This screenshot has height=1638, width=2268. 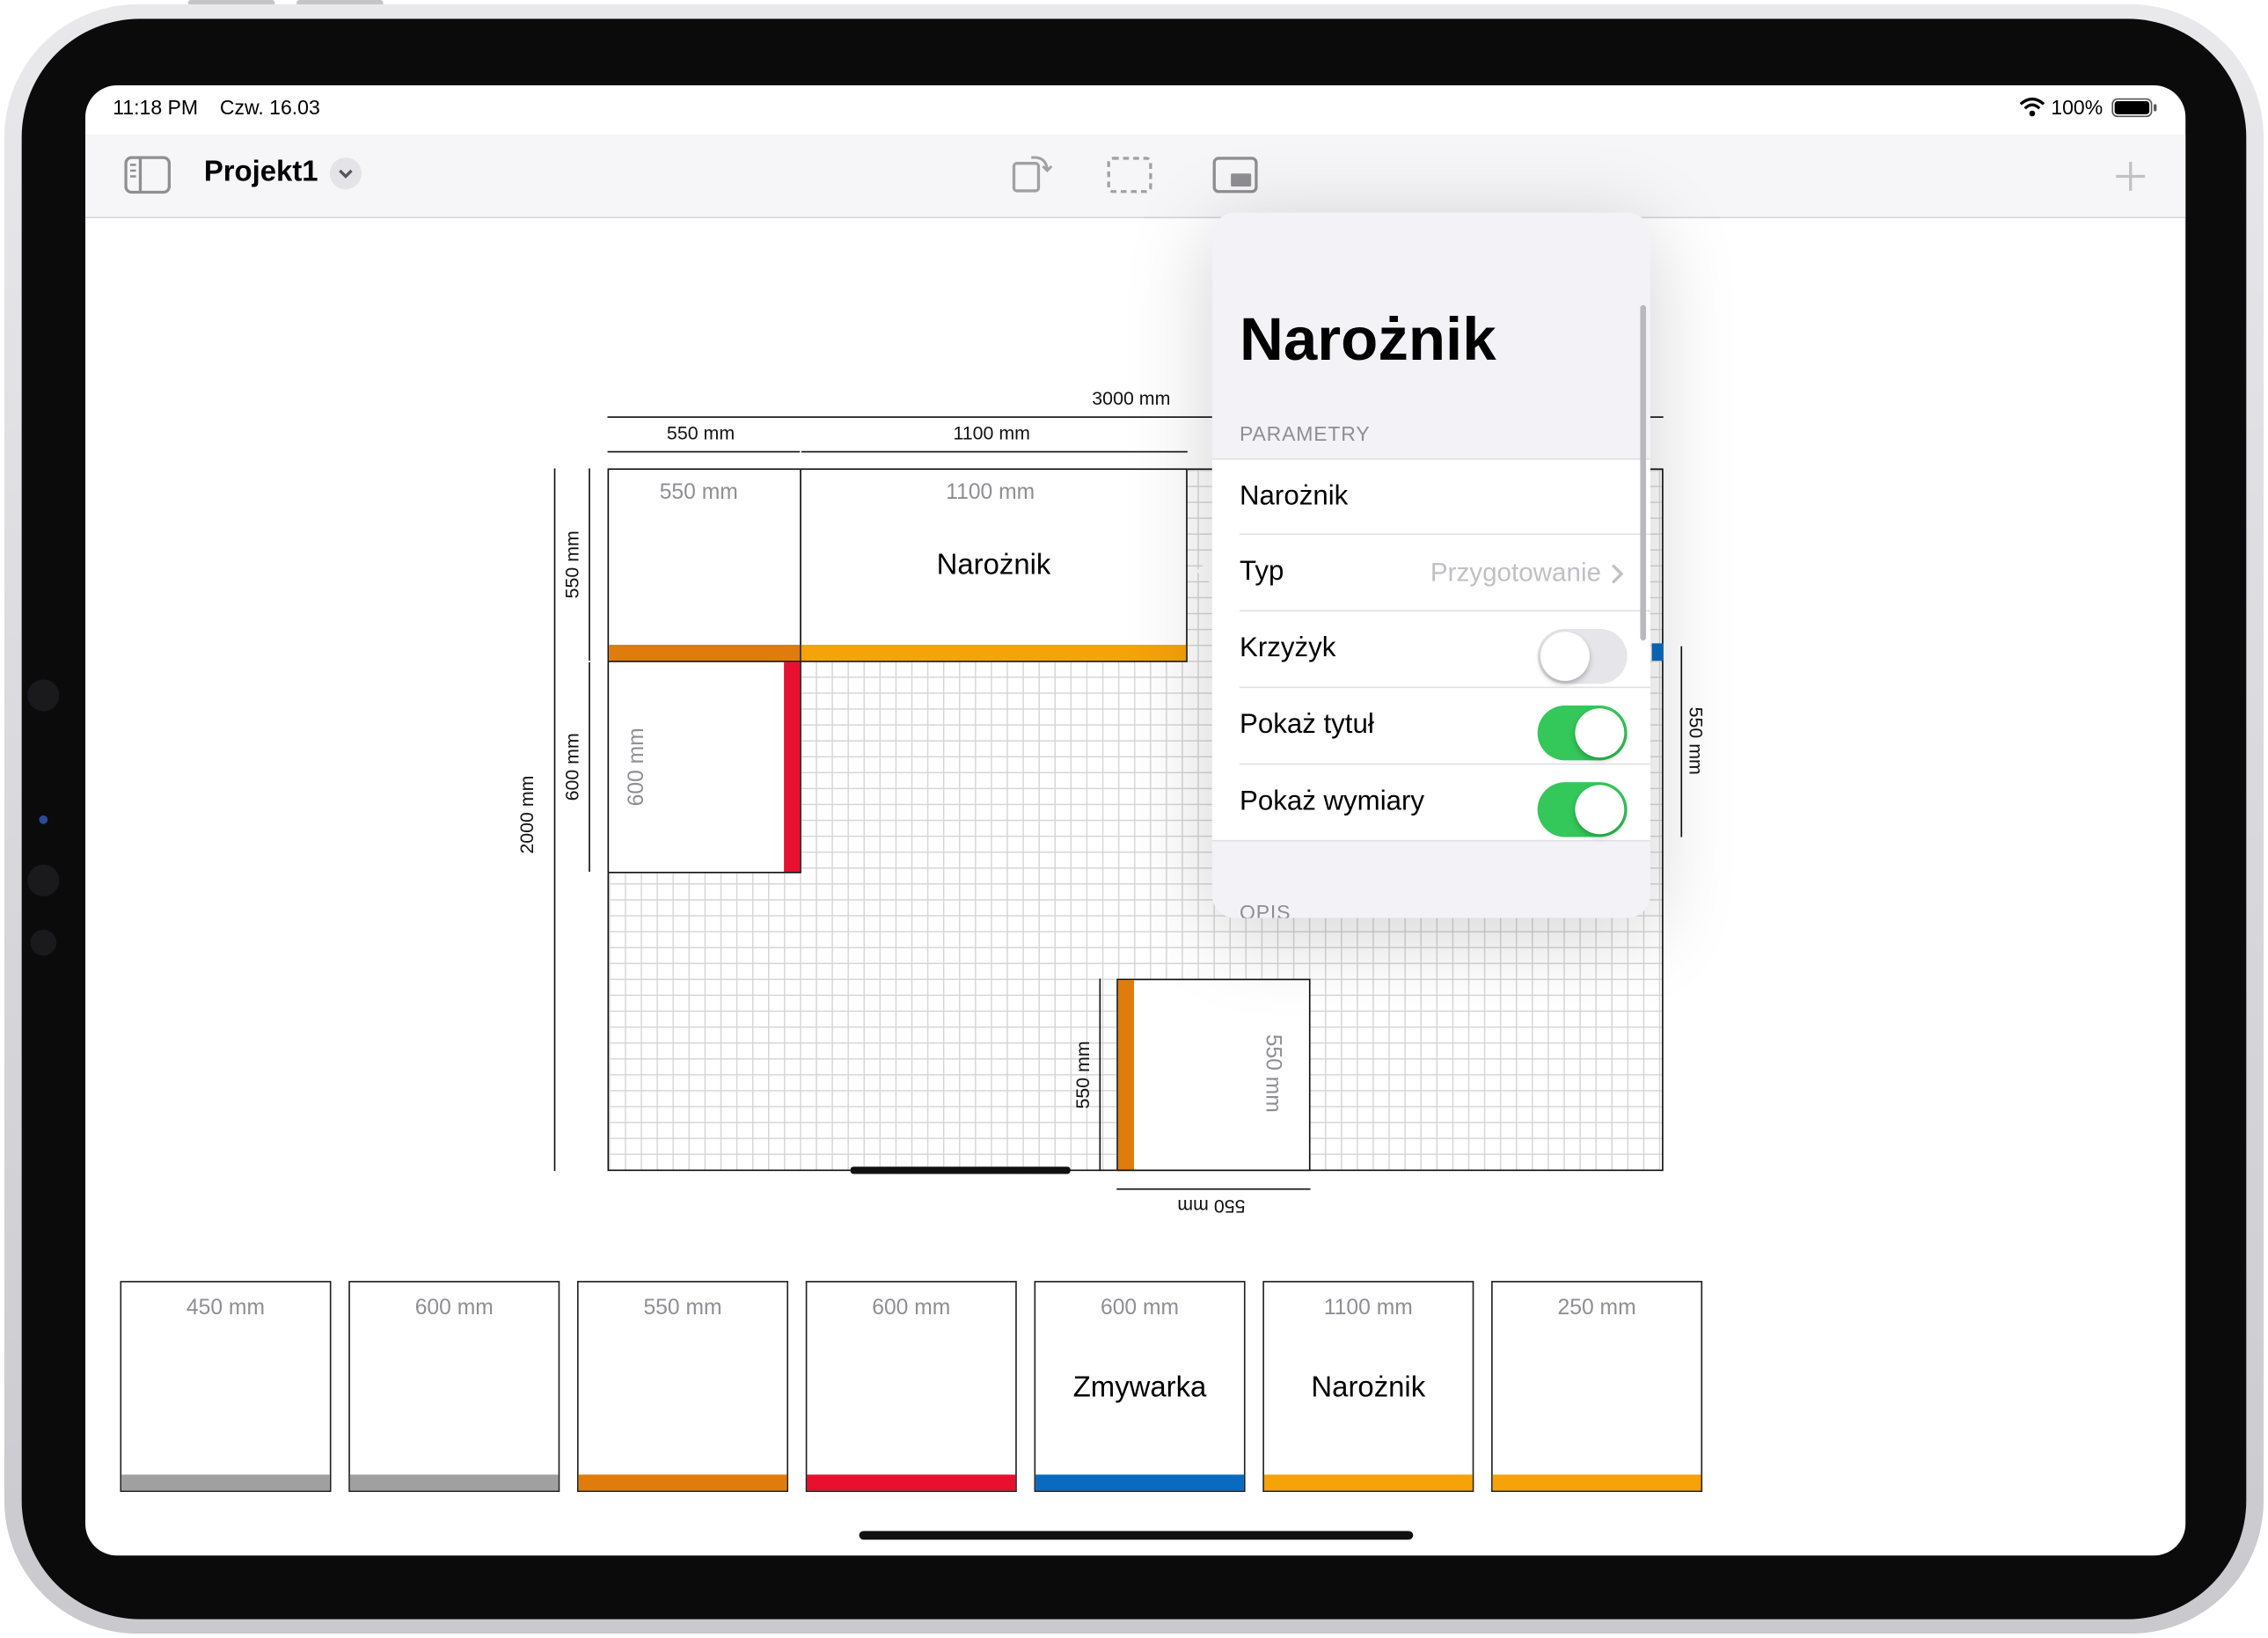 I want to click on plus-icon, so click(x=2130, y=176).